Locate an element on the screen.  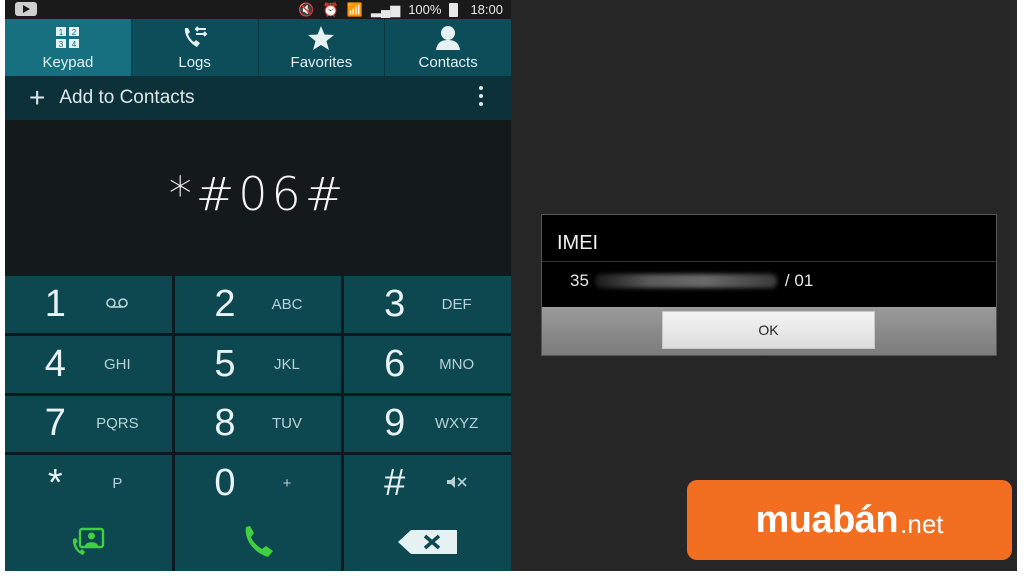
tab-contacts-label: Contacts is located at coordinates (448, 62).